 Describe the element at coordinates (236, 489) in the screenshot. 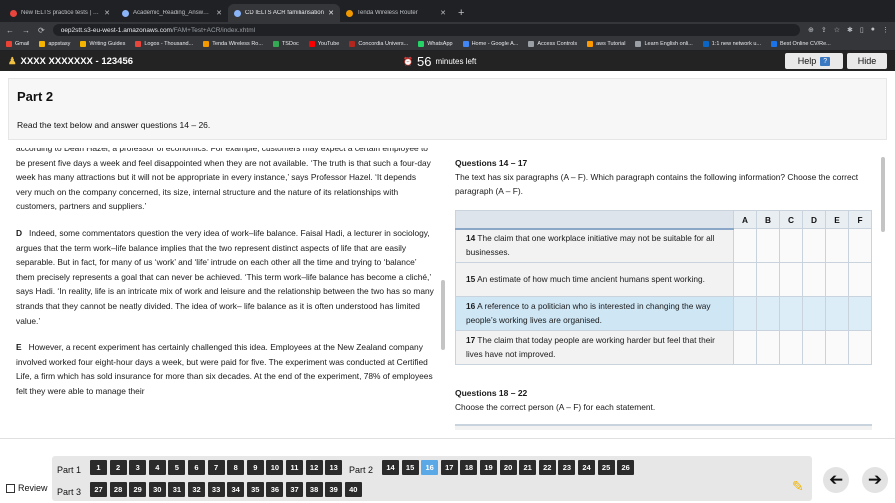

I see `question-nav-button: 34` at that location.